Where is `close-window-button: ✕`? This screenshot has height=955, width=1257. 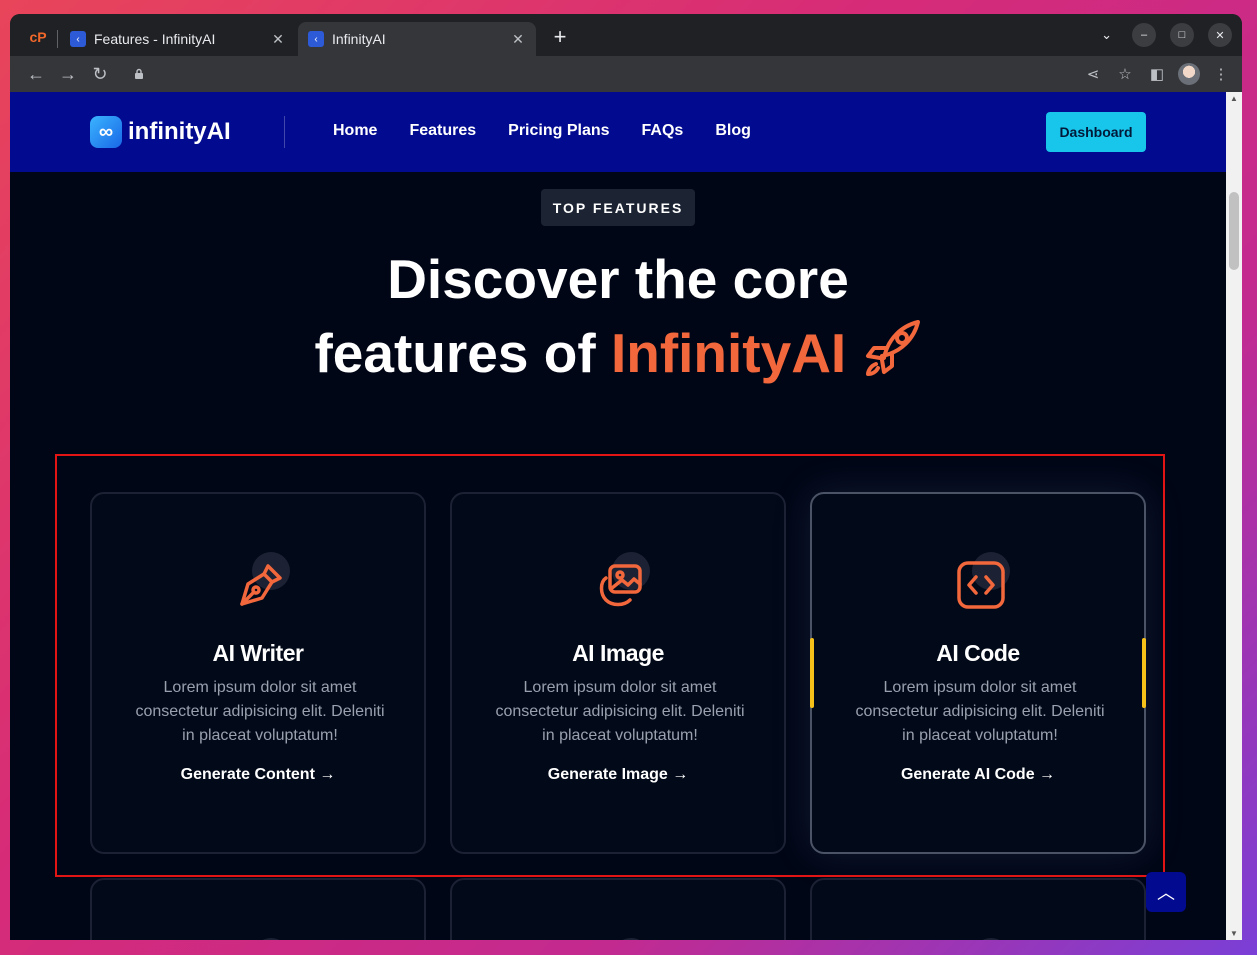 close-window-button: ✕ is located at coordinates (1220, 35).